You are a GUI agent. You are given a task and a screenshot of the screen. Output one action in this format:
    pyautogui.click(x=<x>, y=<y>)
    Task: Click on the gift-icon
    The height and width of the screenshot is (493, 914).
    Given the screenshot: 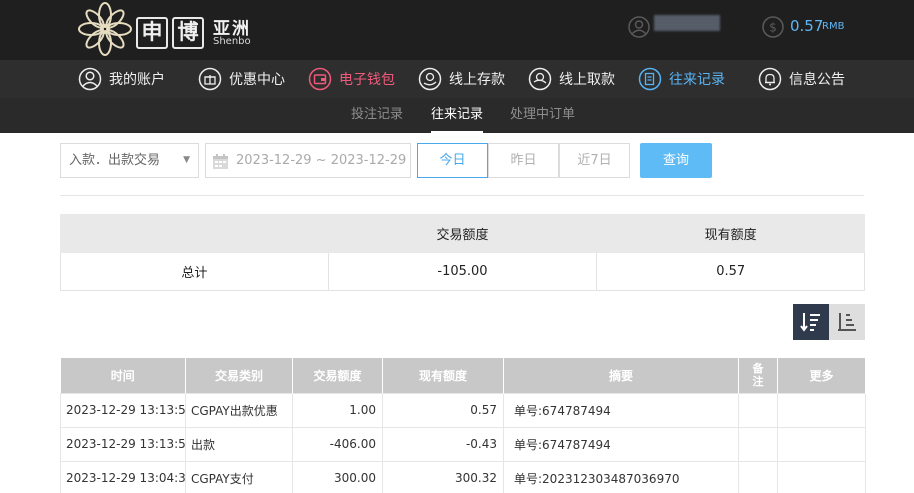 What is the action you would take?
    pyautogui.click(x=210, y=79)
    